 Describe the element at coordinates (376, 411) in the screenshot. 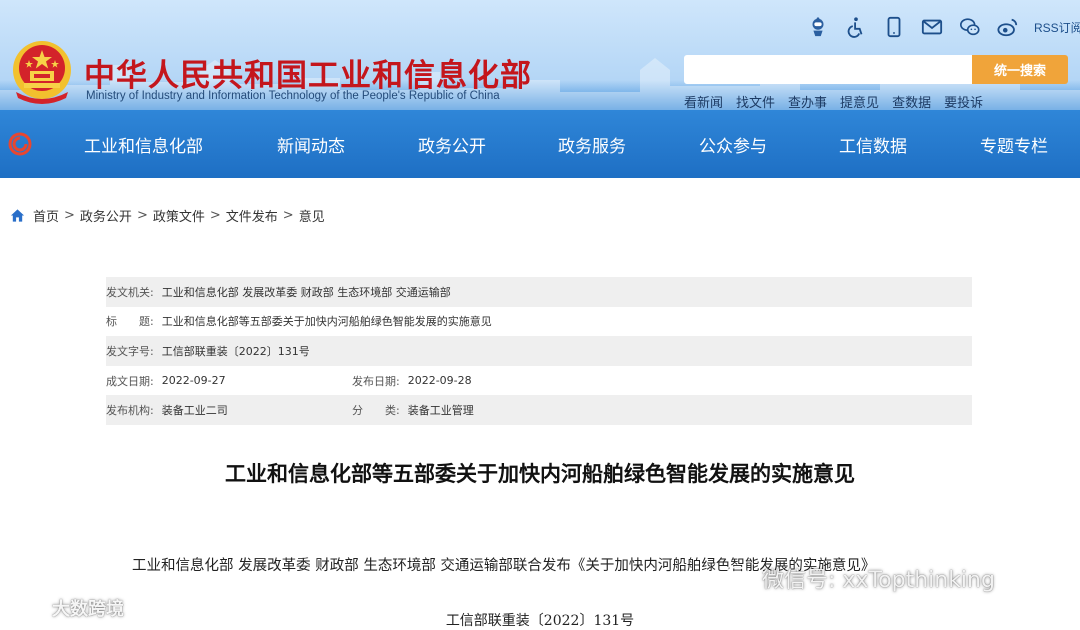

I see `meta-label: 分 类:` at that location.